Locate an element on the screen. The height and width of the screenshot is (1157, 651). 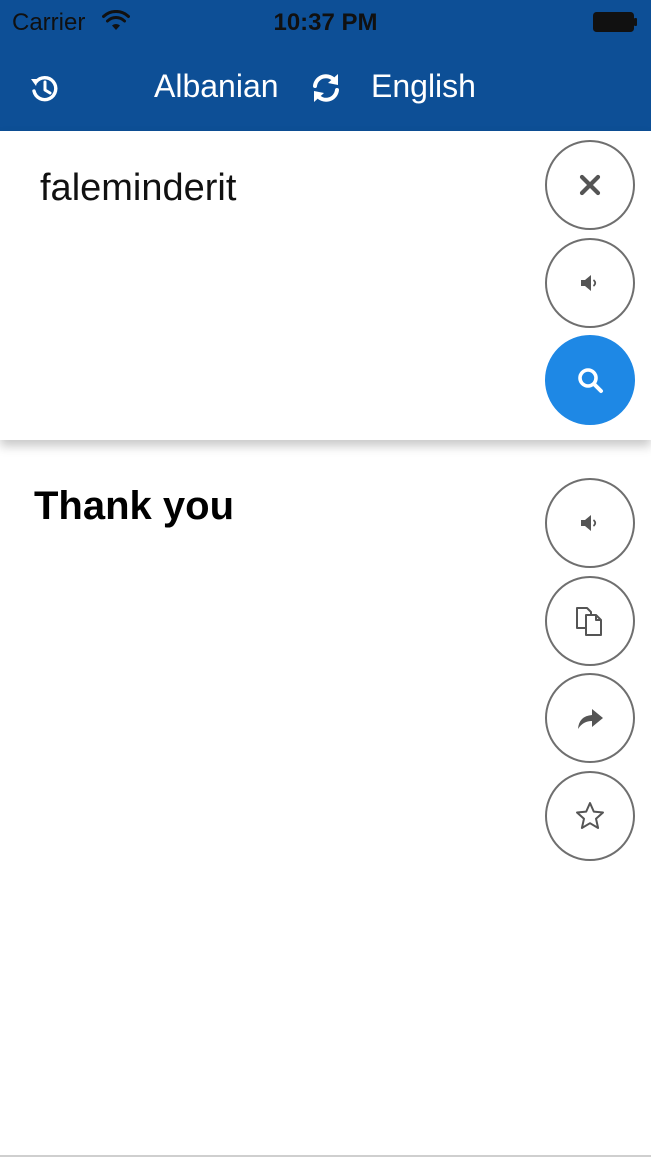
clear-button is located at coordinates (590, 185).